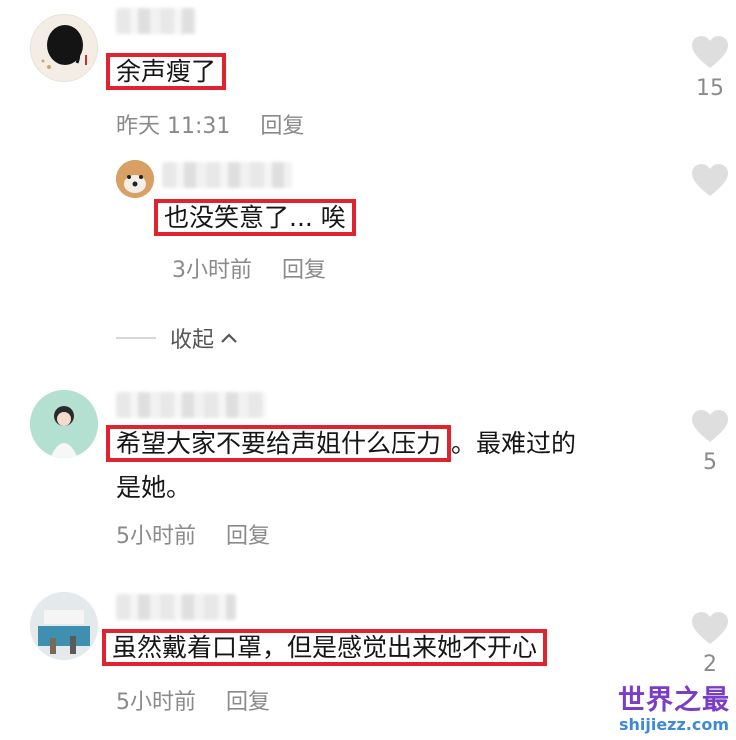 This screenshot has height=740, width=736. I want to click on comment-meta: 3小时前 回复, so click(249, 268).